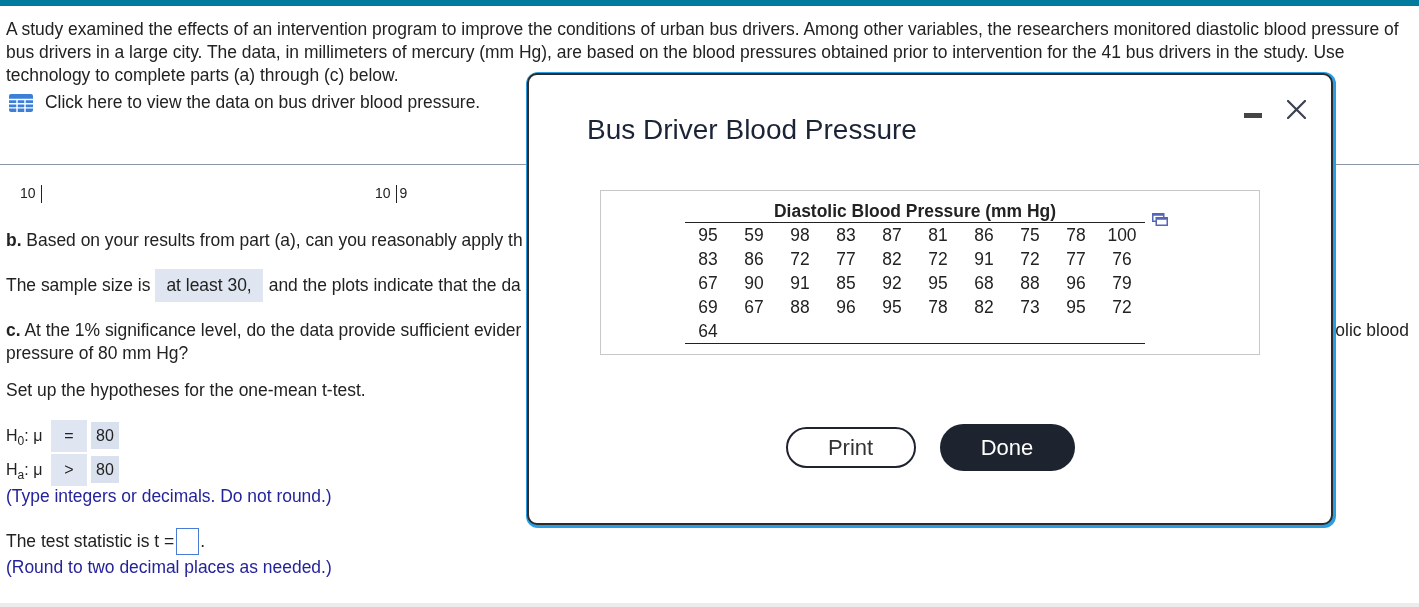 The width and height of the screenshot is (1419, 607). What do you see at coordinates (708, 307) in the screenshot?
I see `table-cell-text: 69` at bounding box center [708, 307].